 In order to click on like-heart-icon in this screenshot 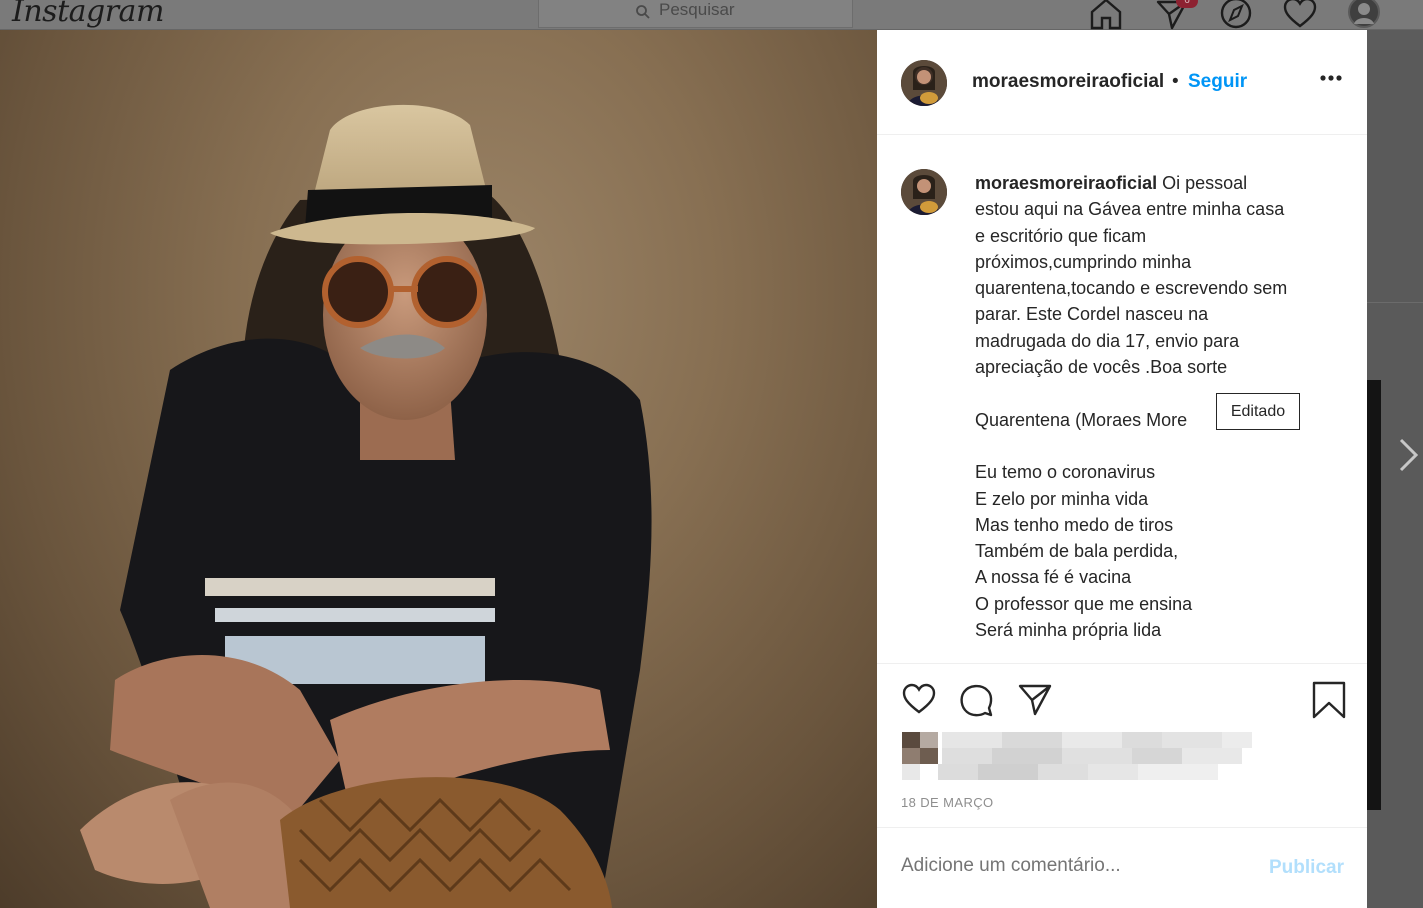, I will do `click(919, 699)`.